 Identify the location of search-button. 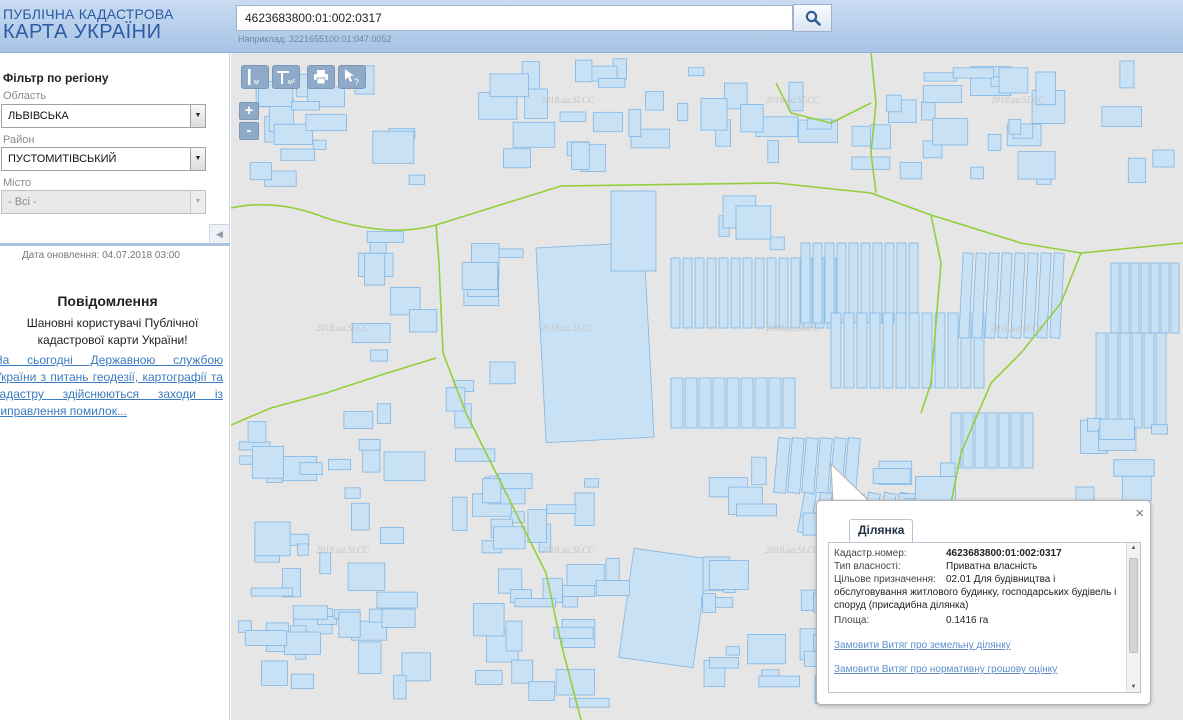
(812, 18).